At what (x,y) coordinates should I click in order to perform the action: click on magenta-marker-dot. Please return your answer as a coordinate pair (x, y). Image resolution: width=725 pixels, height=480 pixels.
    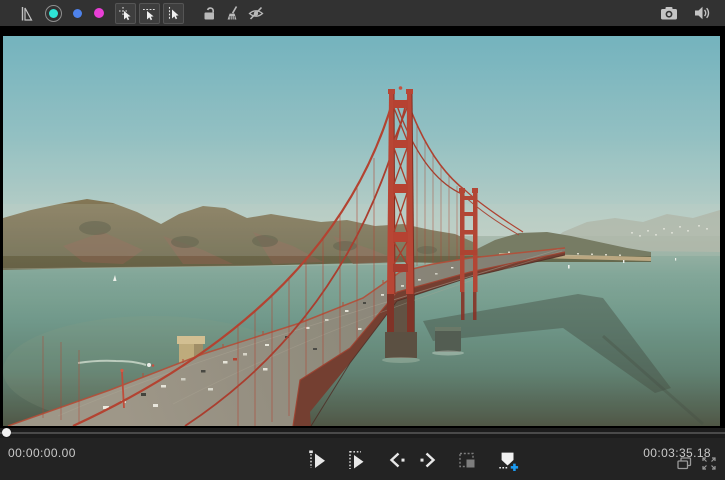
    Looking at the image, I should click on (98, 13).